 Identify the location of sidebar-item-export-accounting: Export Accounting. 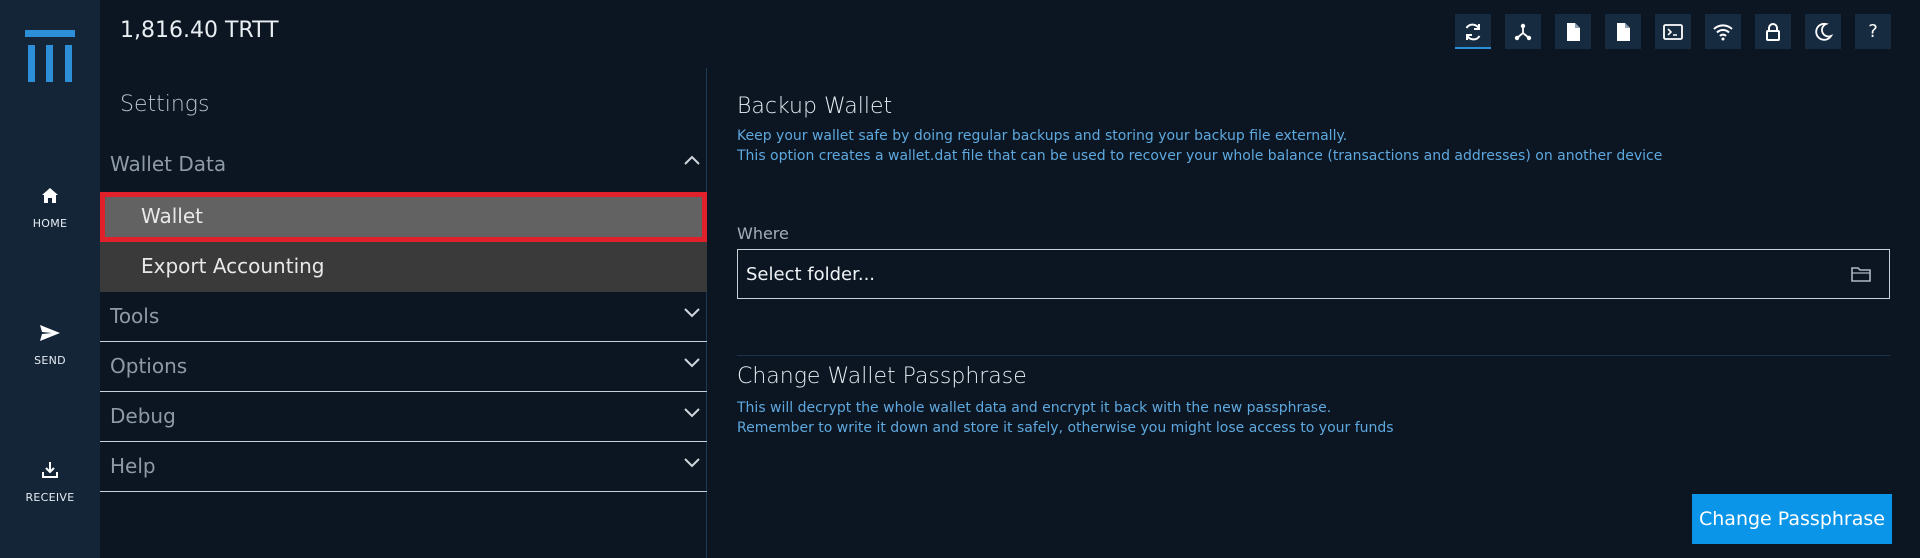
(403, 267).